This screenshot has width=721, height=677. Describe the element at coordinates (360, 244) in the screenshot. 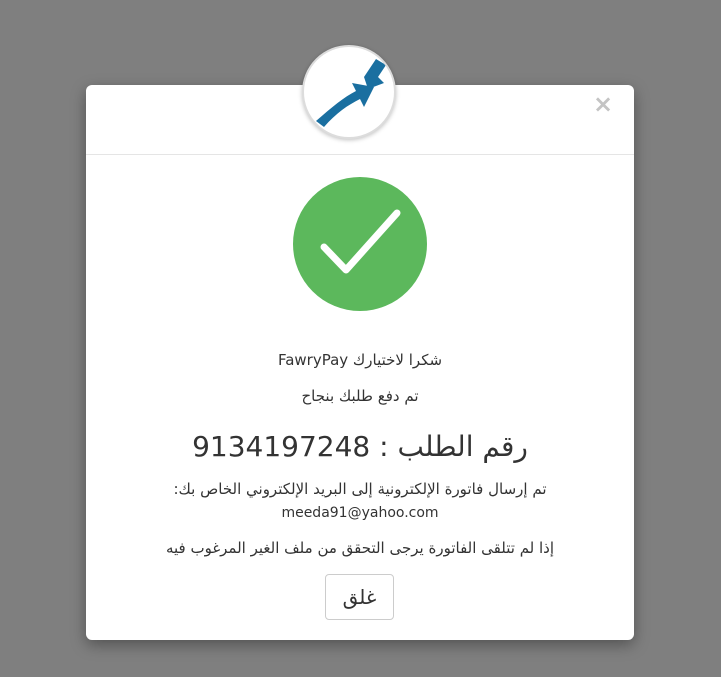

I see `success-checkmark-icon` at that location.